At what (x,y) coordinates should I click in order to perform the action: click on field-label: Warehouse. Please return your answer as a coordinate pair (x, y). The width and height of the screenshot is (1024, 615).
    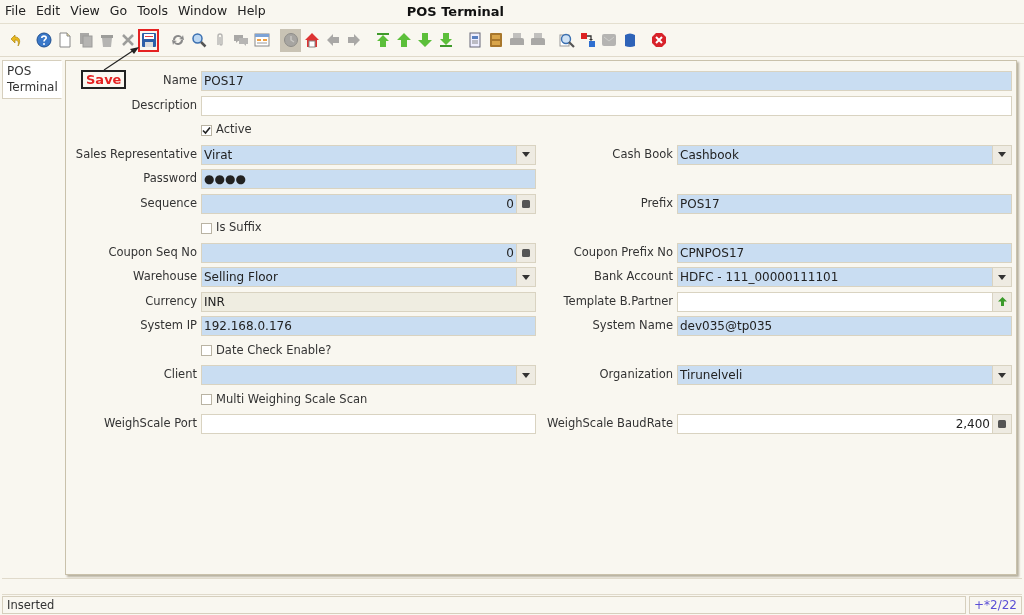
    Looking at the image, I should click on (165, 277).